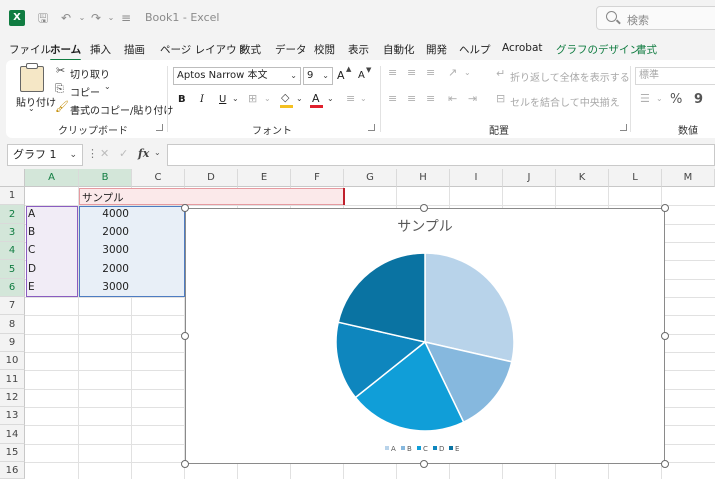 The width and height of the screenshot is (715, 479). What do you see at coordinates (12, 251) in the screenshot?
I see `row-header-4: 4` at bounding box center [12, 251].